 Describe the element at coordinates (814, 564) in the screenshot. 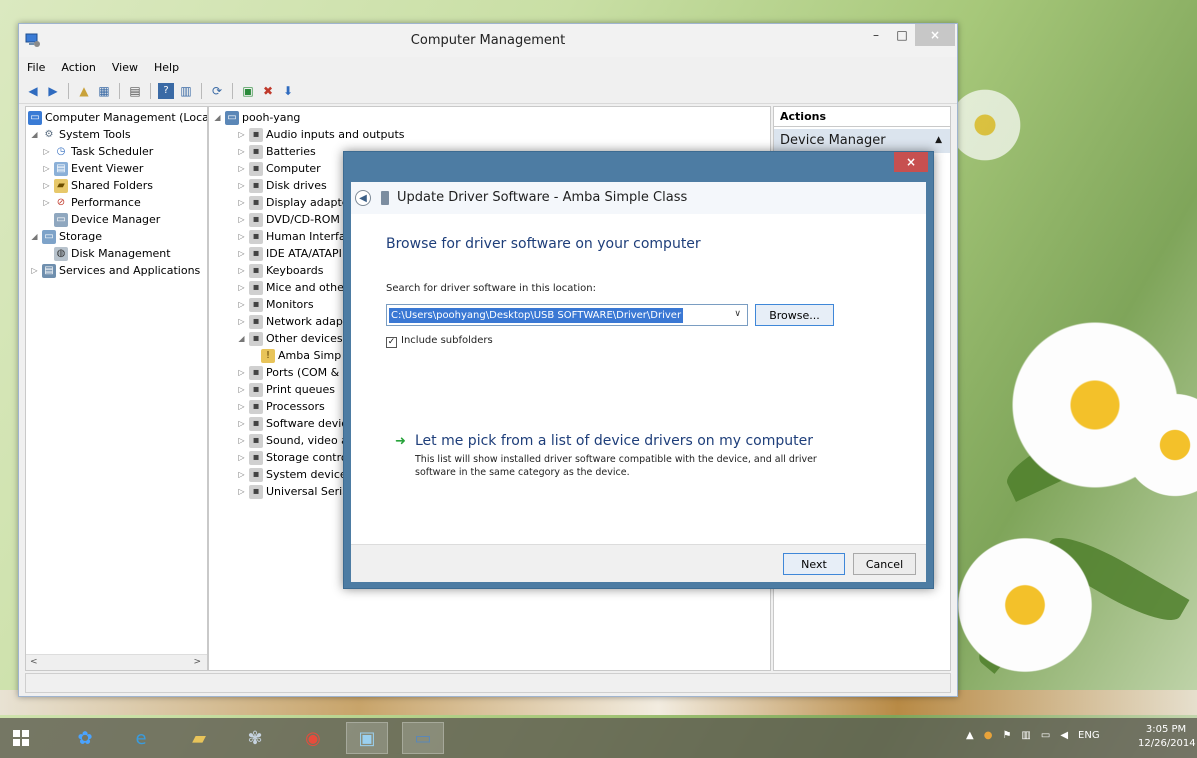

I see `next-button: Next` at that location.